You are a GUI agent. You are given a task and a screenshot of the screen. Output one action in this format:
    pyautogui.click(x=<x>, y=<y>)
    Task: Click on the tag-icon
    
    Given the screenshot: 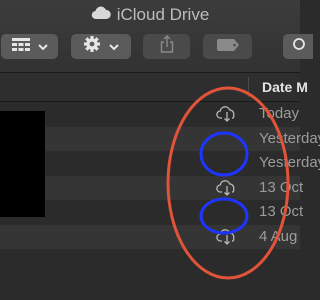 What is the action you would take?
    pyautogui.click(x=227, y=47)
    